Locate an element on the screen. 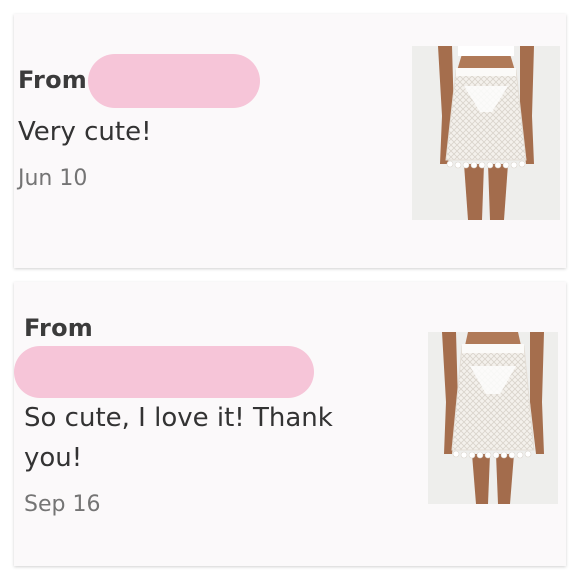 The width and height of the screenshot is (580, 580). review-message: So cute, I love it! Thank you! is located at coordinates (178, 438).